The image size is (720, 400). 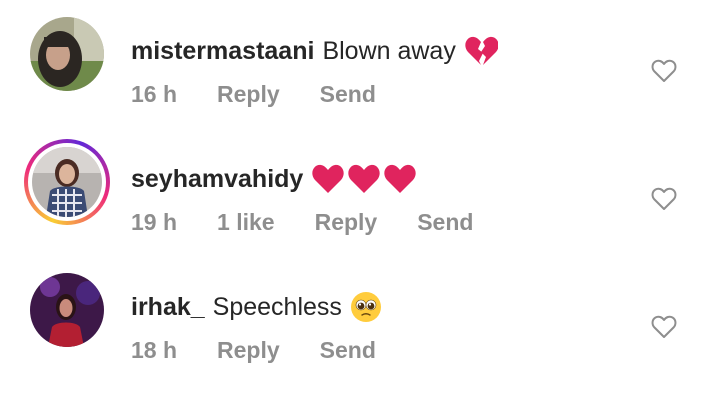 What do you see at coordinates (154, 94) in the screenshot?
I see `comment-time: 16 h` at bounding box center [154, 94].